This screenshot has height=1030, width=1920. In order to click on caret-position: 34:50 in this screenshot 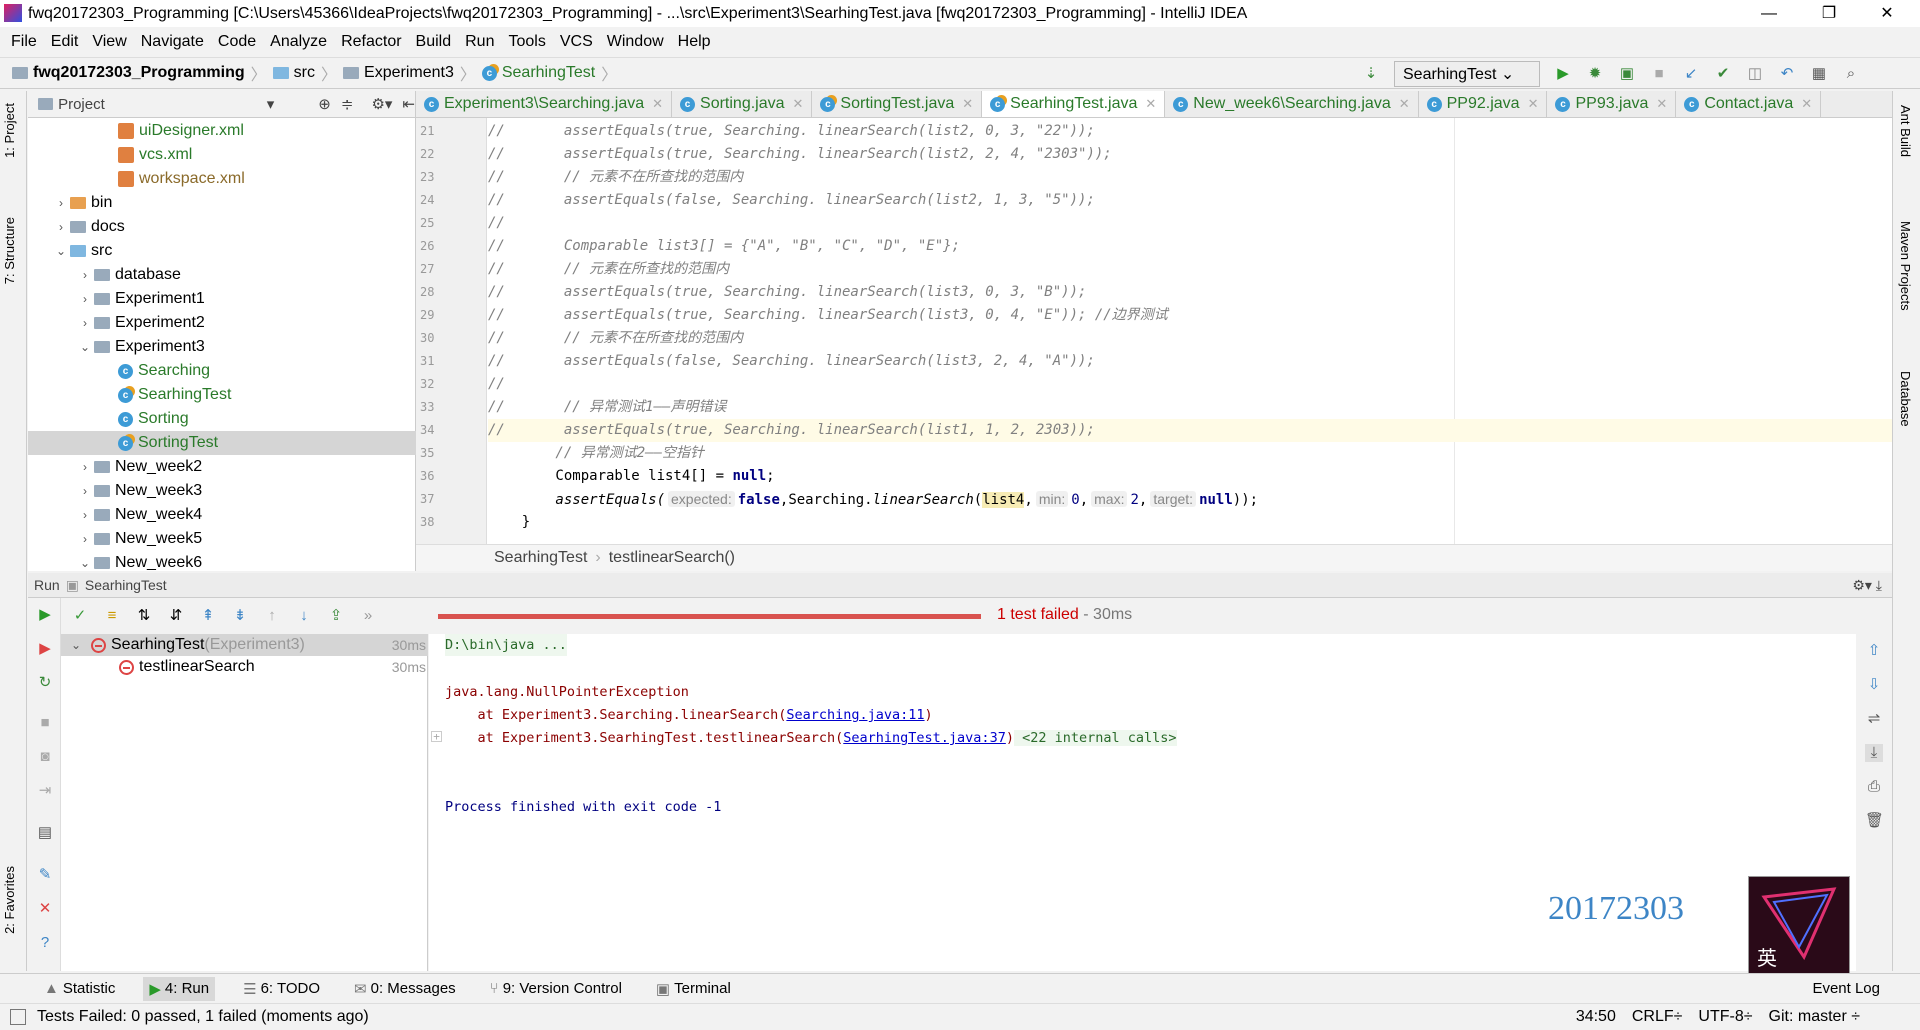, I will do `click(1596, 1017)`.